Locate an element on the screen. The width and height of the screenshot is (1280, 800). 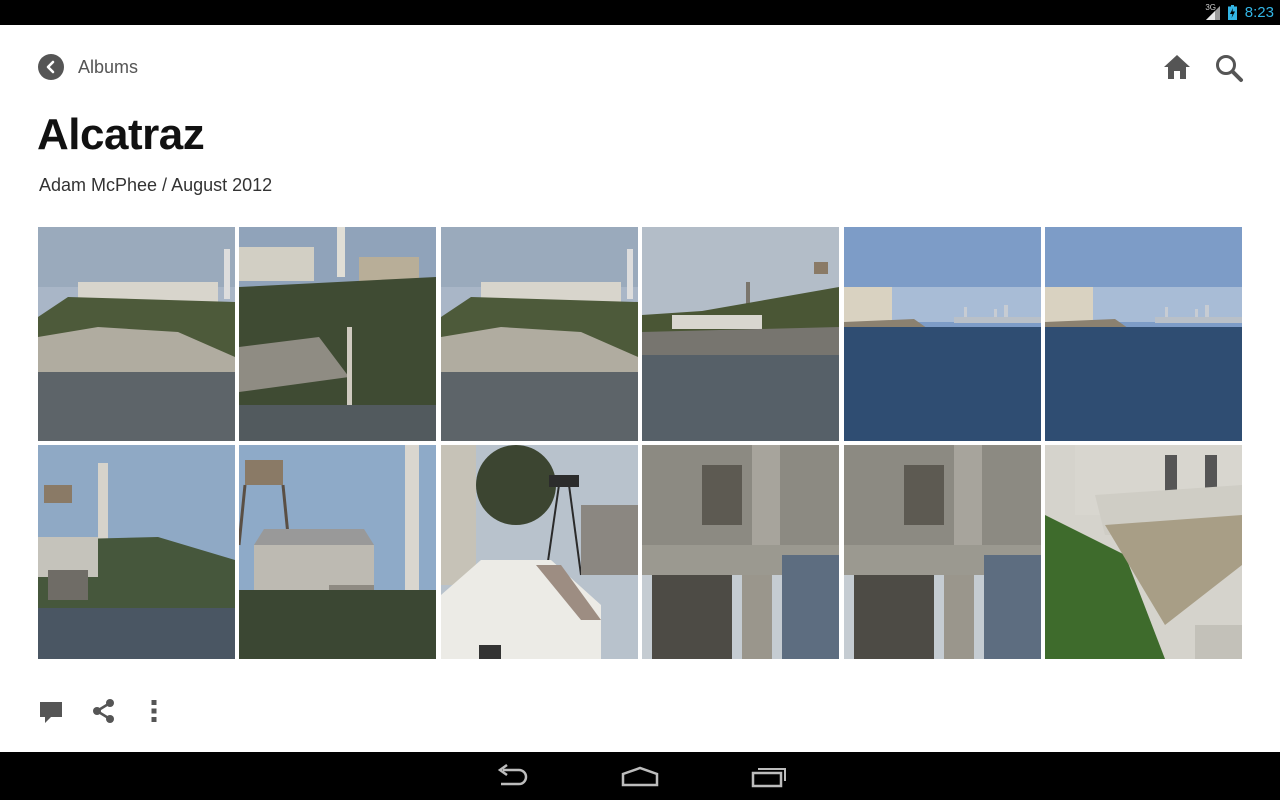
nav-recent-apps-icon is located at coordinates (769, 776).